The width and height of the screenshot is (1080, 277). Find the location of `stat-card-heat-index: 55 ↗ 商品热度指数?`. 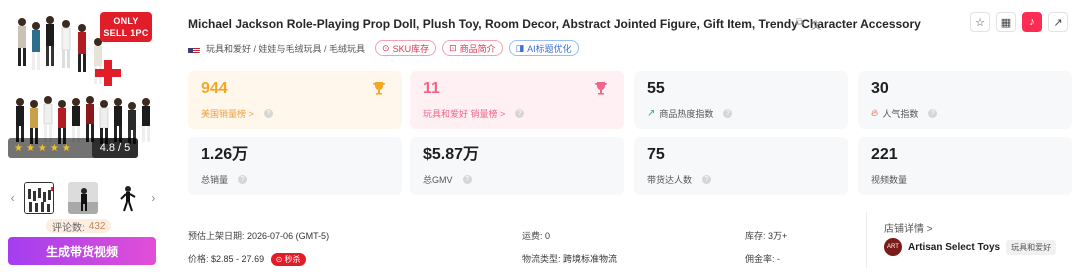

stat-card-heat-index: 55 ↗ 商品热度指数? is located at coordinates (741, 100).